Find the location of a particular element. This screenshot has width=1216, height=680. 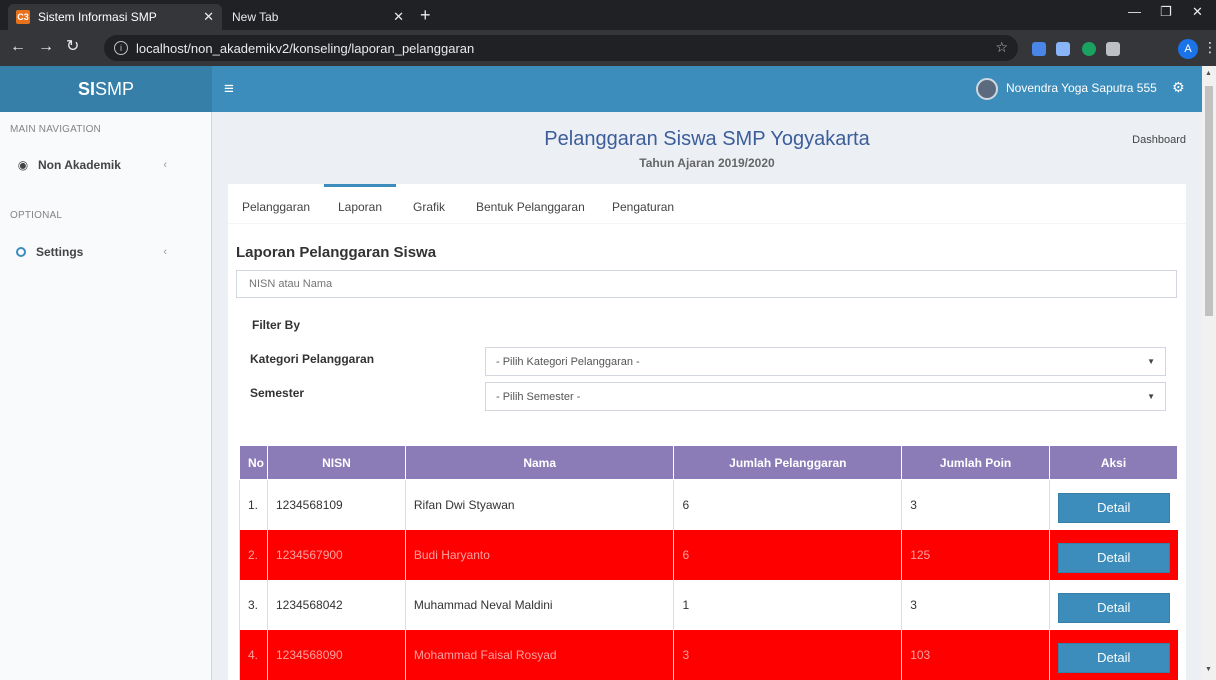

filter-label-semester: Semester is located at coordinates (277, 393).